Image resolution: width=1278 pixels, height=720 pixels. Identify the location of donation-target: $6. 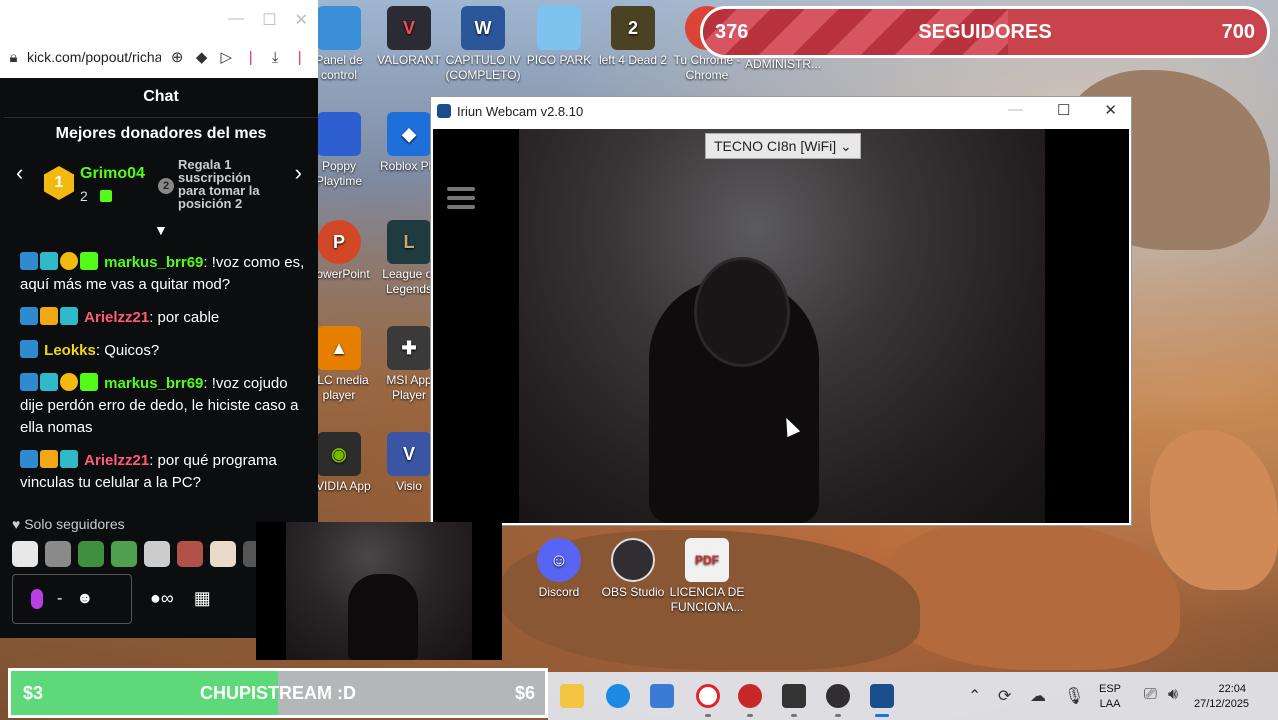
(524, 693).